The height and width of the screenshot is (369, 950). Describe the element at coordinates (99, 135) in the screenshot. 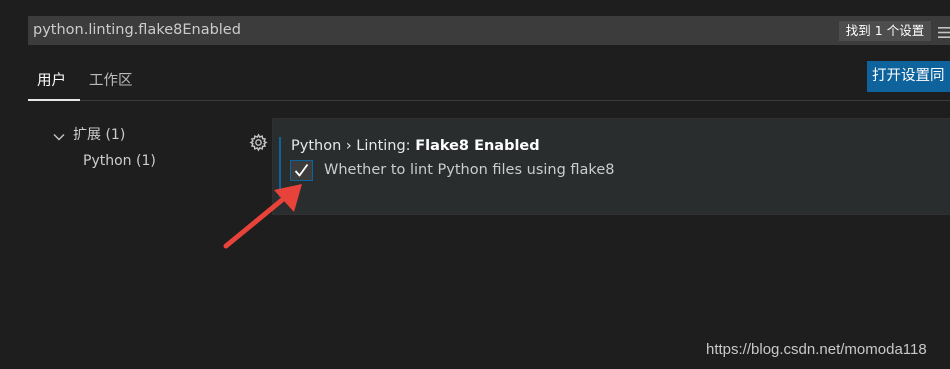

I see `toc-section-extensions: 扩展 (1)` at that location.